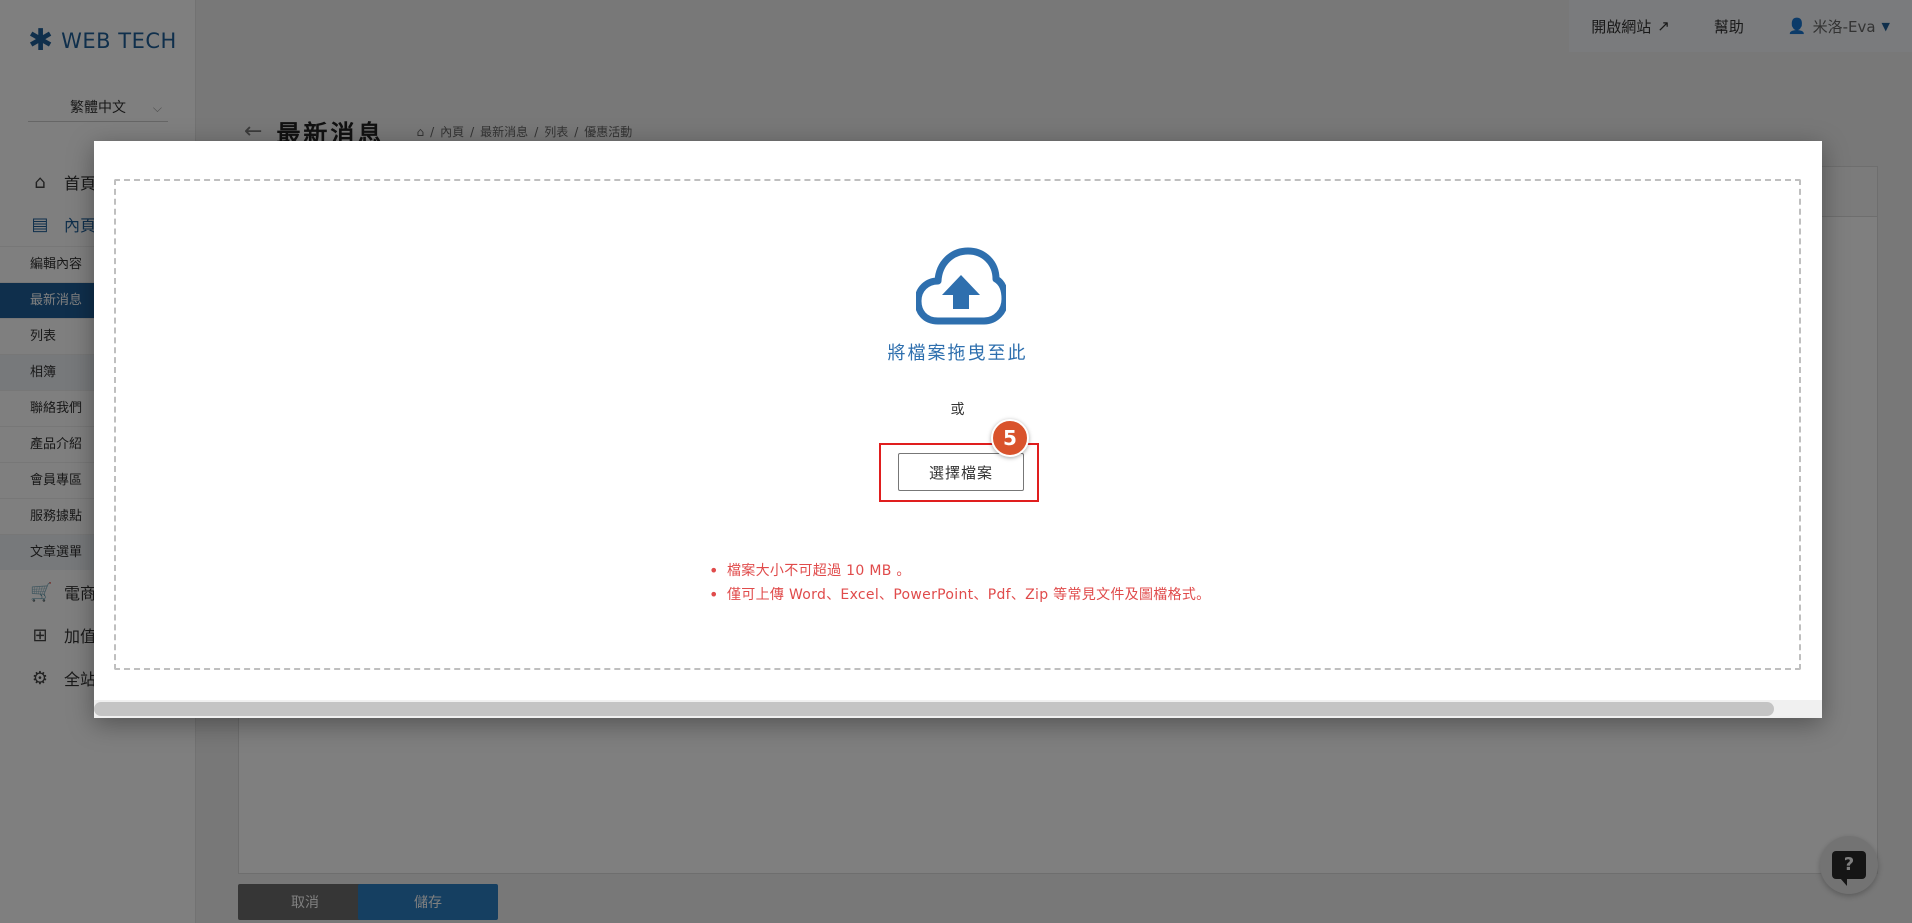 Image resolution: width=1912 pixels, height=923 pixels. I want to click on cloud-upload-icon, so click(961, 286).